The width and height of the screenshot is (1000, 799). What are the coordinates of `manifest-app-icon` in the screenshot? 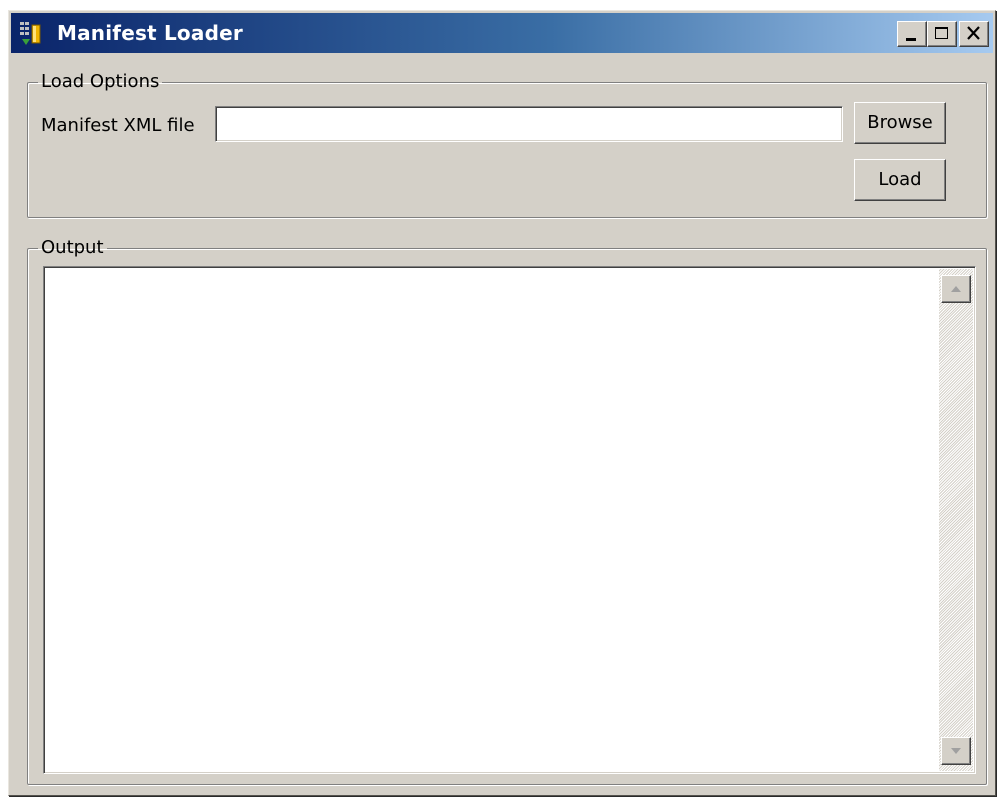 It's located at (32, 34).